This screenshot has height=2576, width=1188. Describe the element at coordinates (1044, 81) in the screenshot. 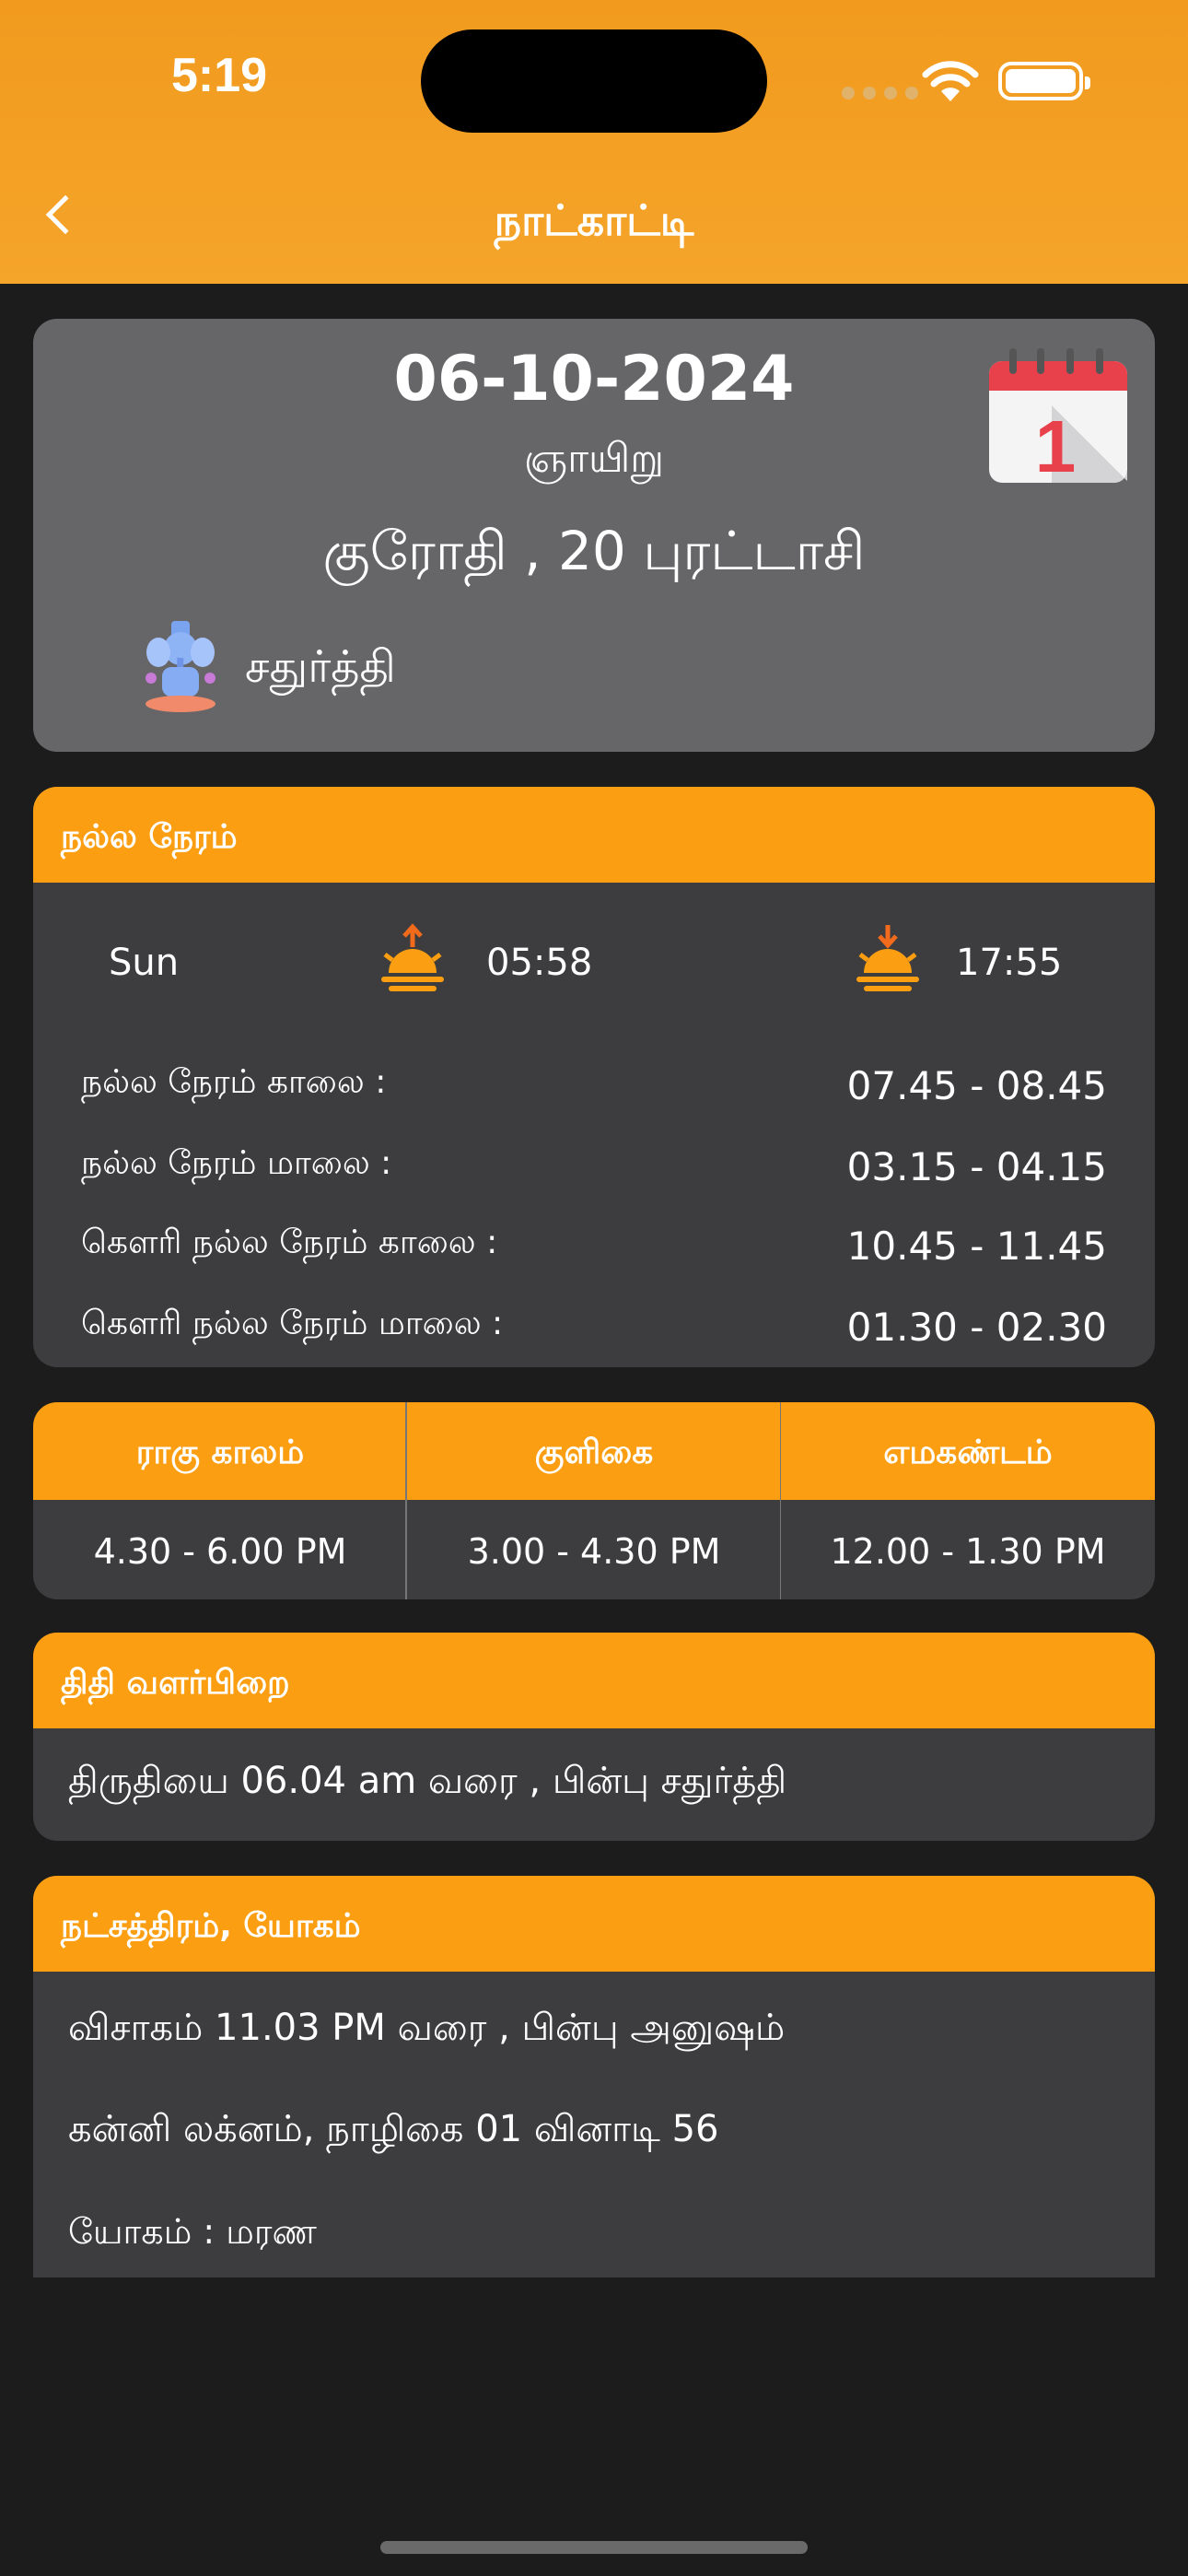

I see `battery-icon` at that location.